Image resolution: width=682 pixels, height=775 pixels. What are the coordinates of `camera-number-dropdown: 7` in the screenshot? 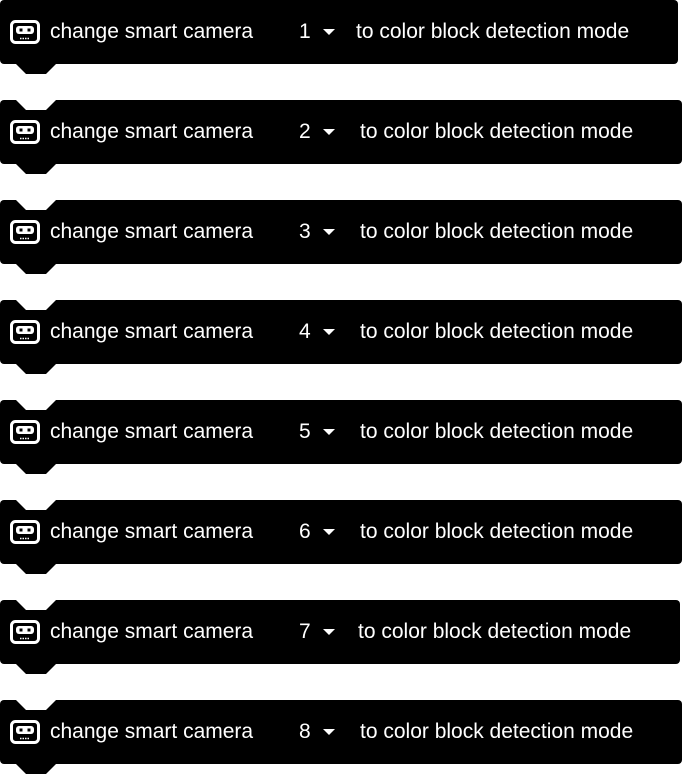 It's located at (317, 632).